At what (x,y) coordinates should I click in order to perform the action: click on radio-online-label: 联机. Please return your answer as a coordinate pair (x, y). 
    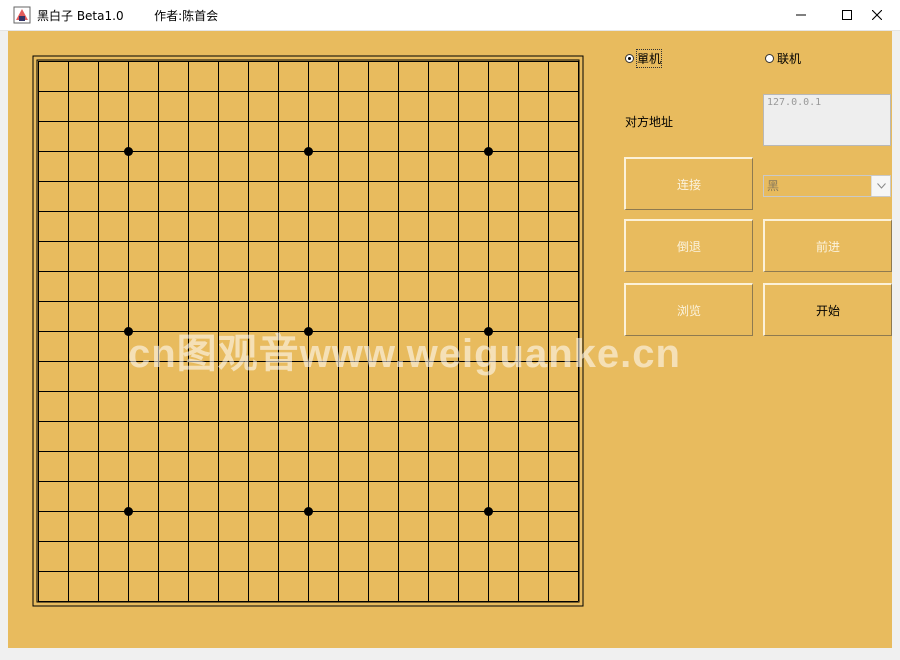
    Looking at the image, I should click on (789, 59).